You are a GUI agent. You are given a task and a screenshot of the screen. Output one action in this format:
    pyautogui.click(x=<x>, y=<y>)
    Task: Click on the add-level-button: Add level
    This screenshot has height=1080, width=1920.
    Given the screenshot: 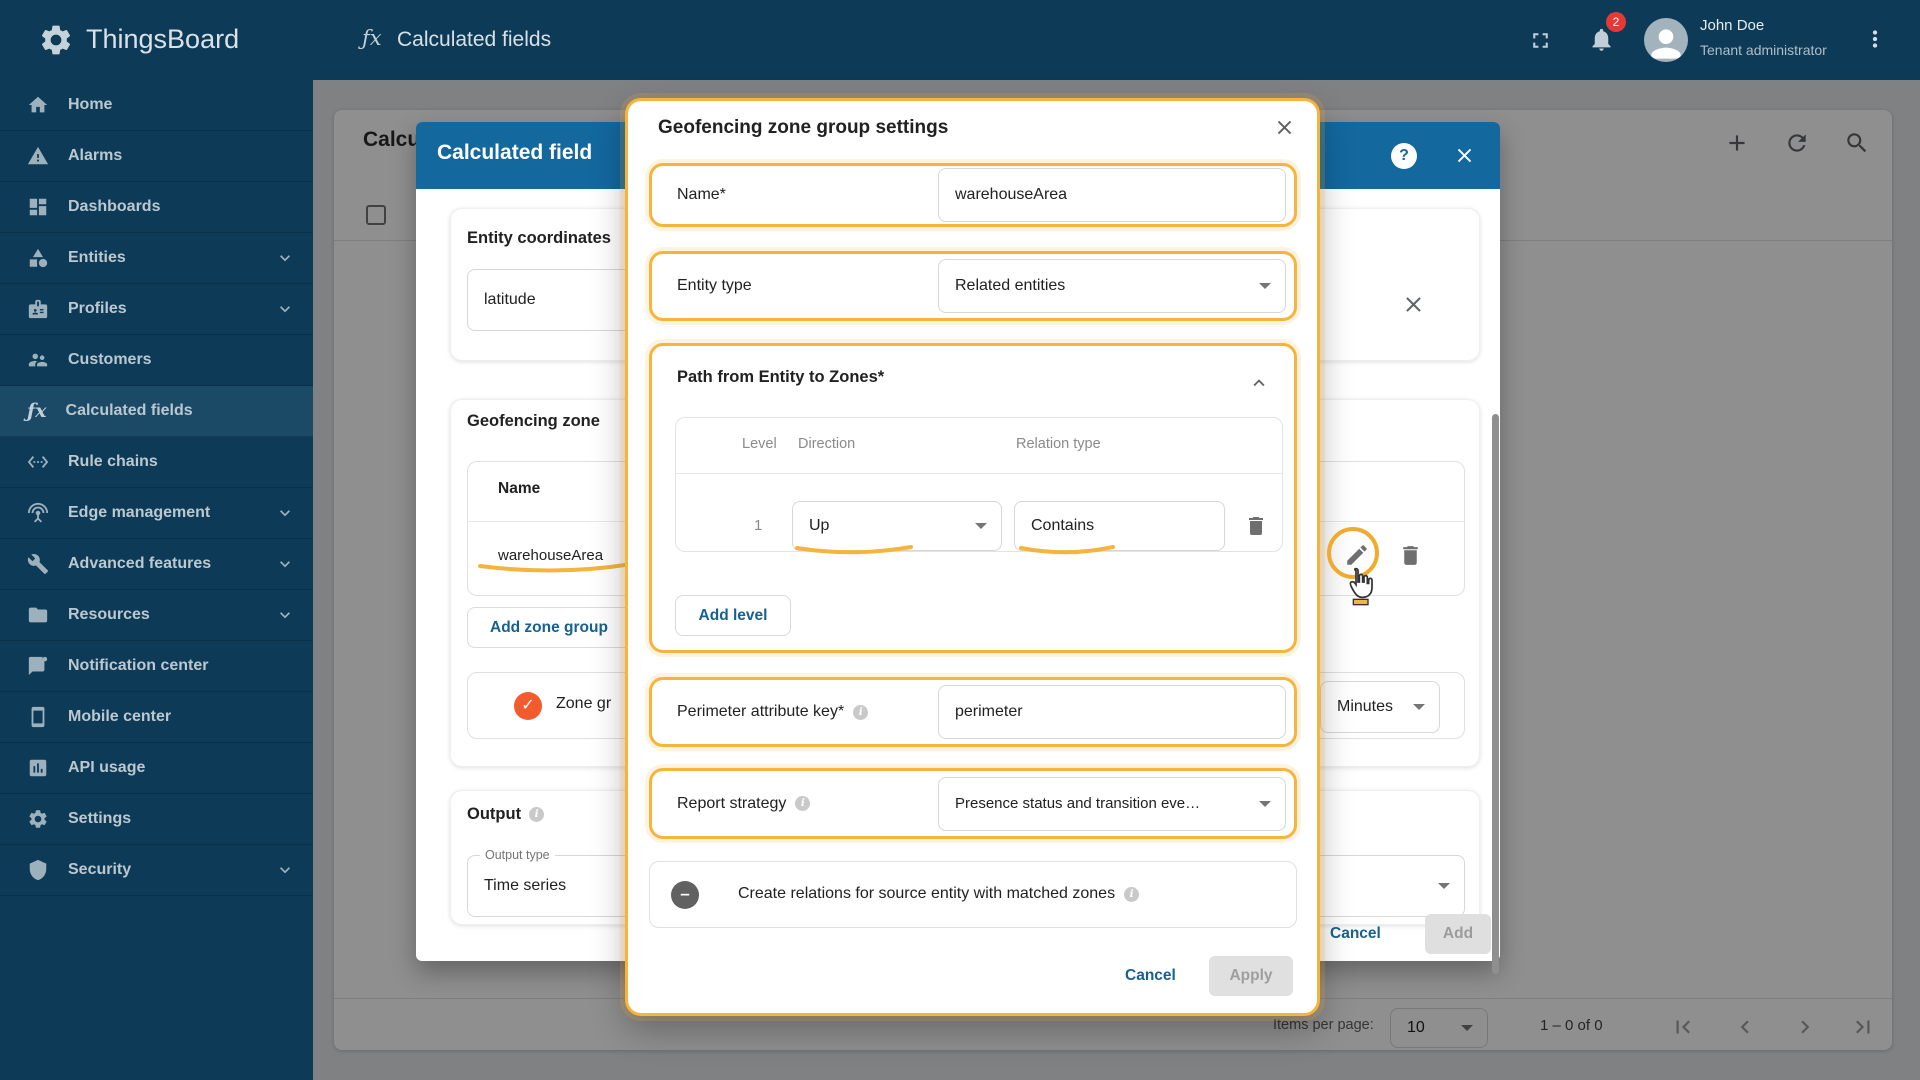 What is the action you would take?
    pyautogui.click(x=733, y=615)
    